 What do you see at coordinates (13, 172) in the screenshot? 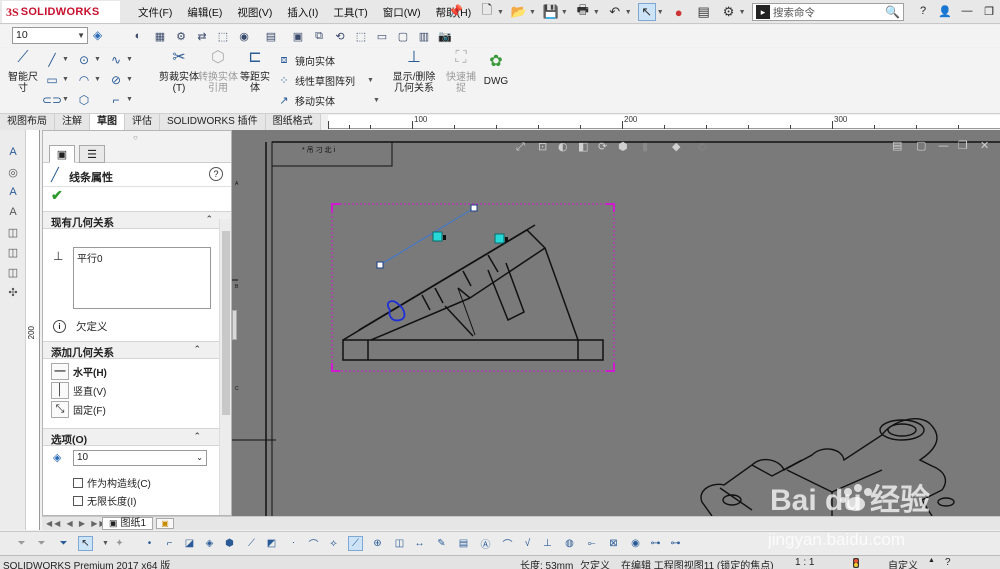
I see `balloon-icon: ◎` at bounding box center [13, 172].